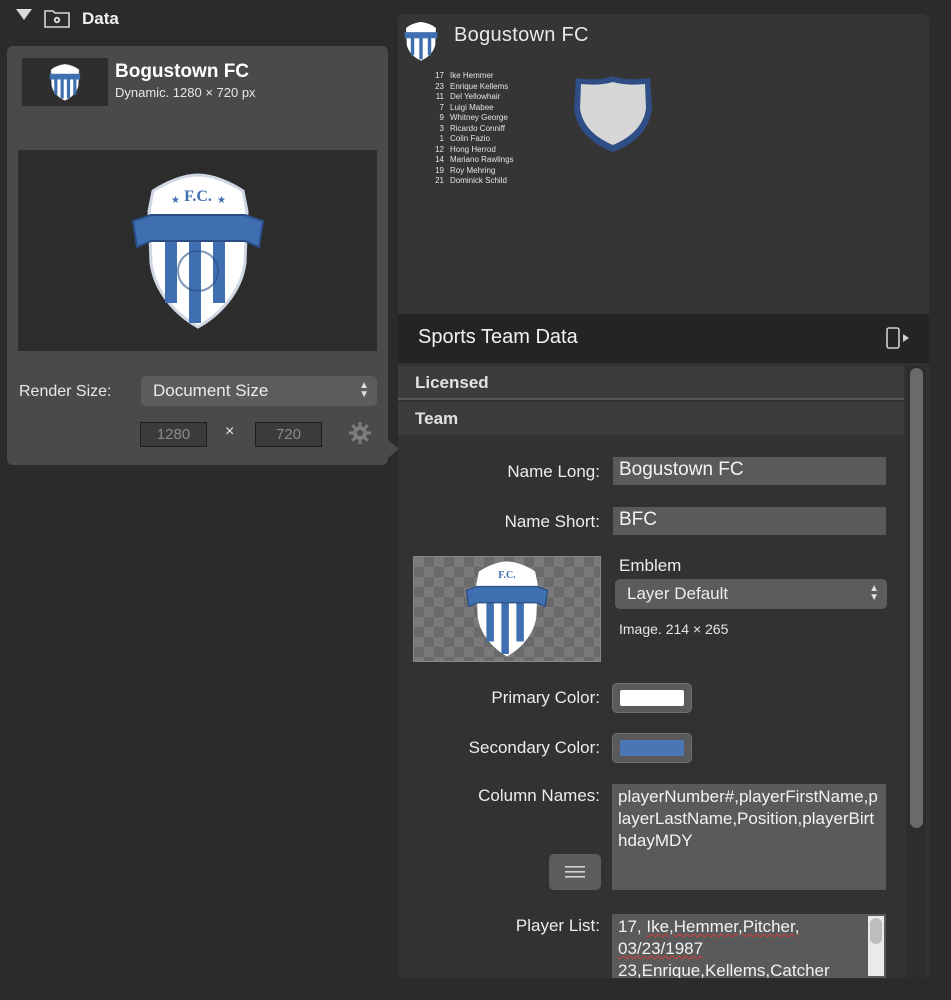  Describe the element at coordinates (521, 35) in the screenshot. I see `preview-team-name: Bogustown FC` at that location.